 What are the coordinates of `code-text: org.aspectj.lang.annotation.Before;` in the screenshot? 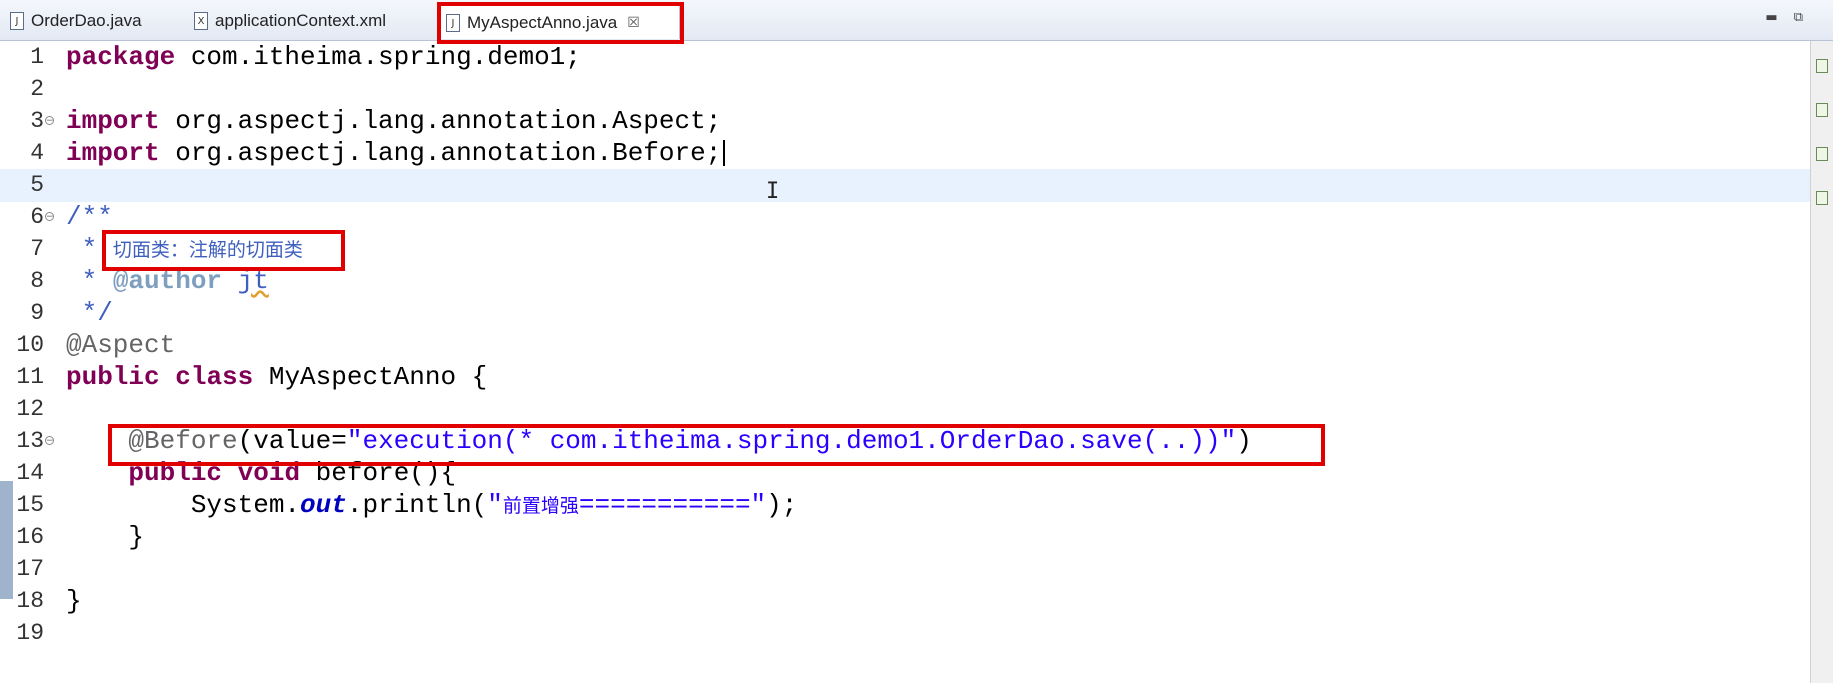 It's located at (440, 153).